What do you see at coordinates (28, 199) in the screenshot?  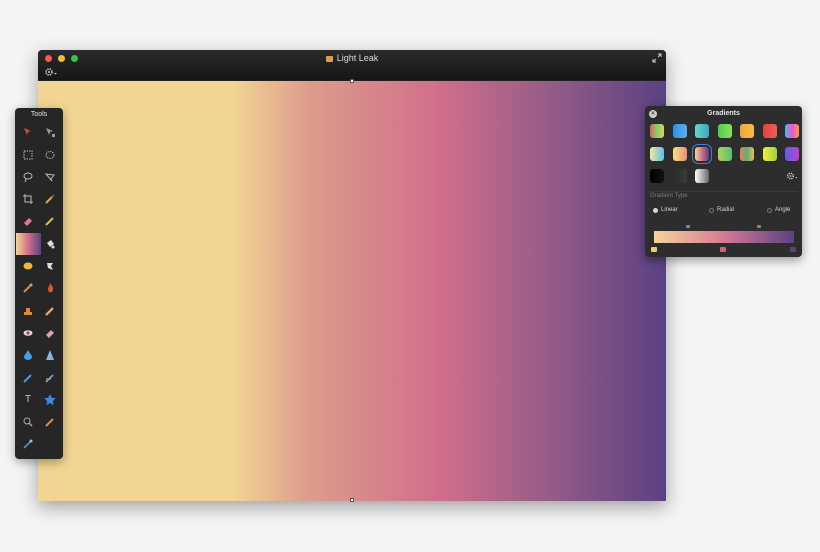 I see `crop-tool-icon` at bounding box center [28, 199].